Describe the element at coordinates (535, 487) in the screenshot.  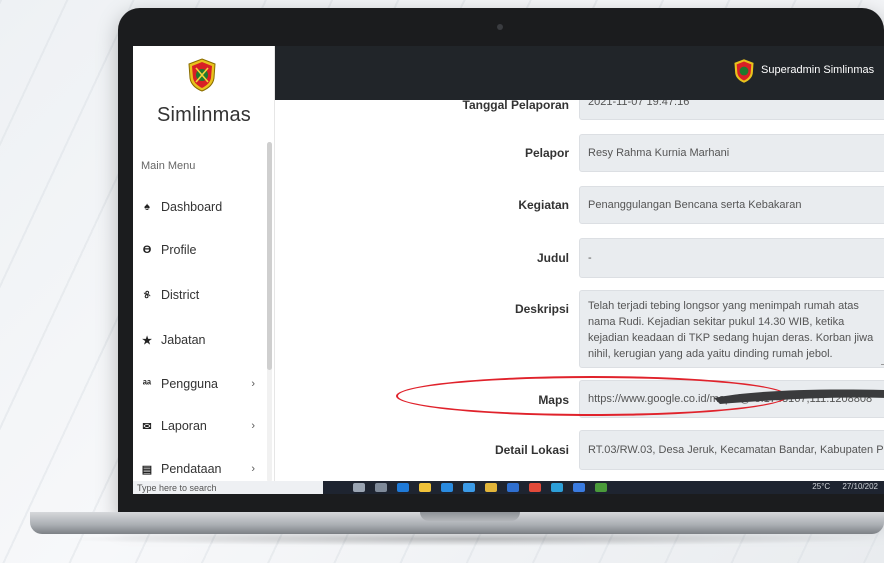
I see `chrome-icon` at that location.